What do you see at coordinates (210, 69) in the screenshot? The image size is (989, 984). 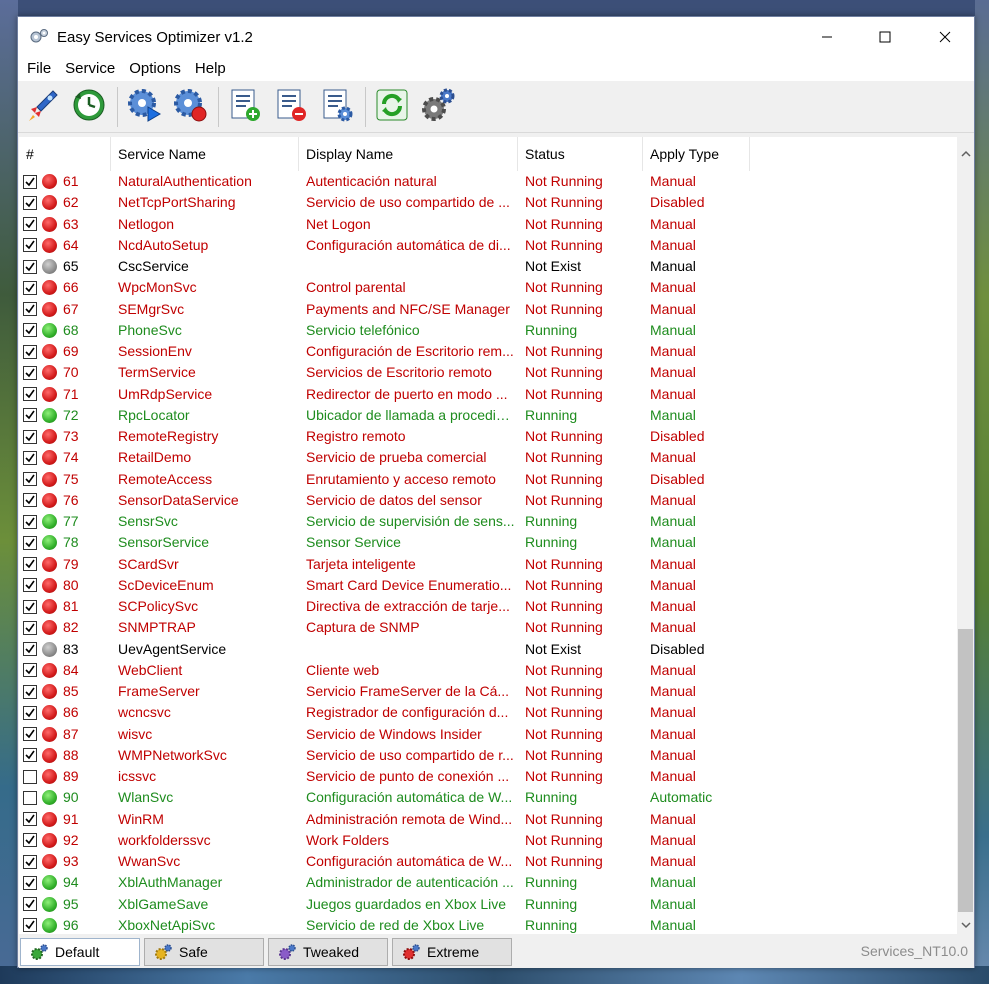 I see `menu-help: Help` at bounding box center [210, 69].